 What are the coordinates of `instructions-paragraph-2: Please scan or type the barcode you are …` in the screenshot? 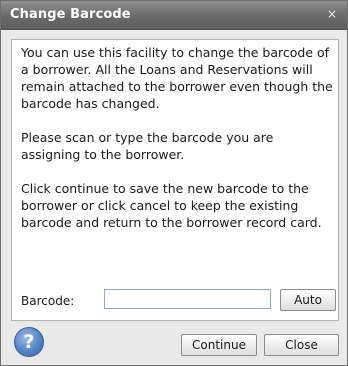 It's located at (147, 146).